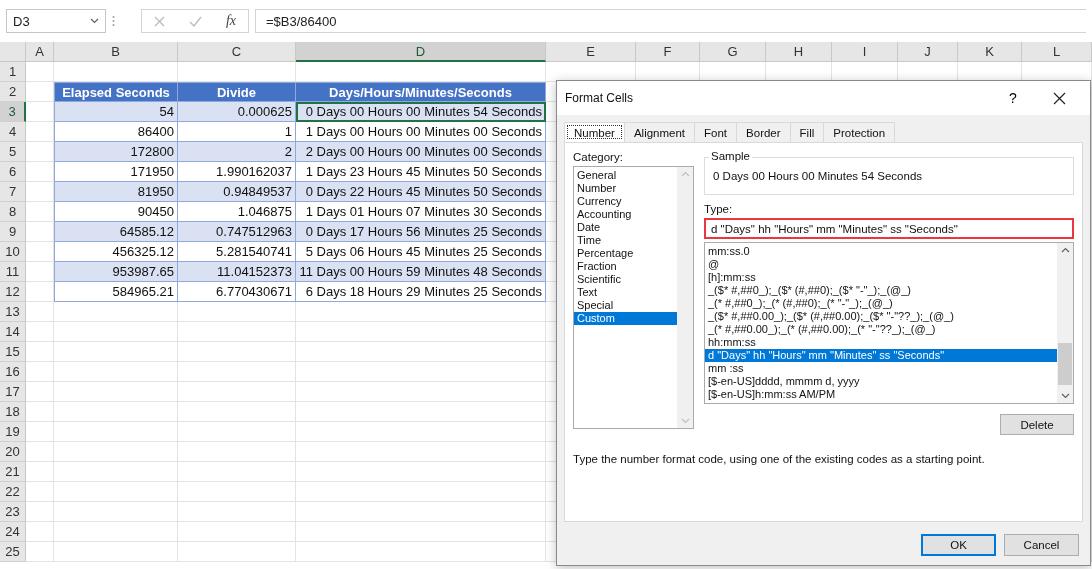  What do you see at coordinates (625, 227) in the screenshot?
I see `category-item: Date` at bounding box center [625, 227].